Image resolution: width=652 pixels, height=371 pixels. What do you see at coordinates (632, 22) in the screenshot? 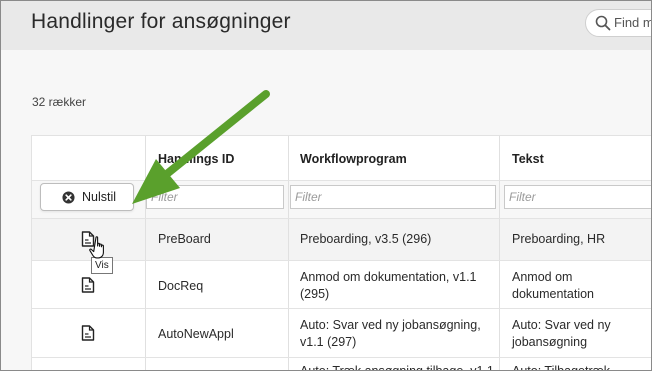
I see `search-input: Find m` at bounding box center [632, 22].